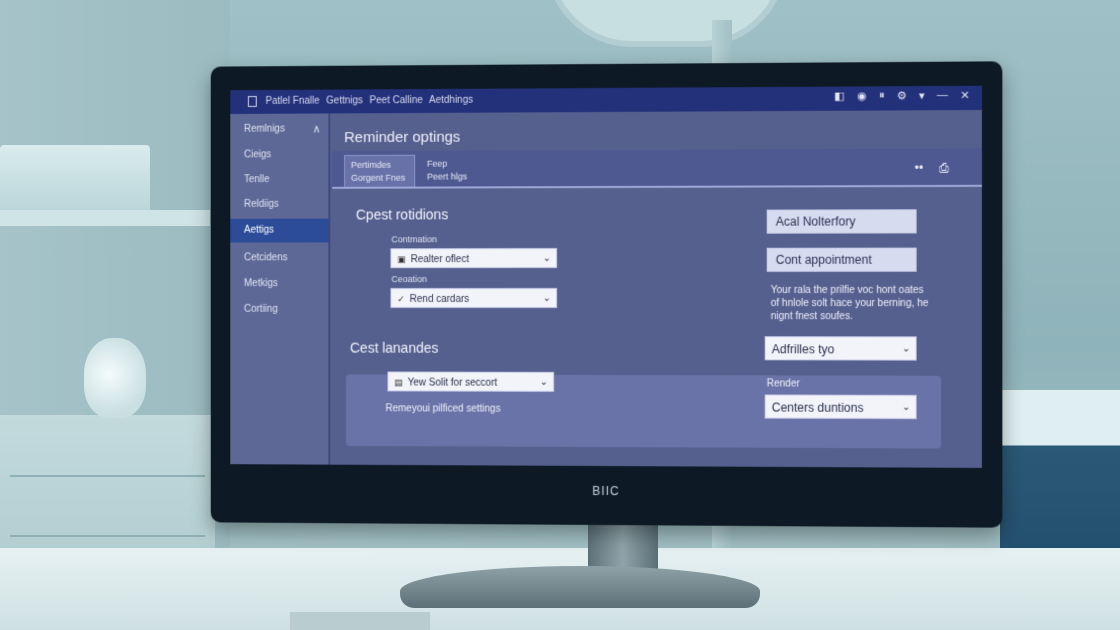 The height and width of the screenshot is (630, 1120). What do you see at coordinates (260, 284) in the screenshot?
I see `sidebar-item-label: Metkigs` at bounding box center [260, 284].